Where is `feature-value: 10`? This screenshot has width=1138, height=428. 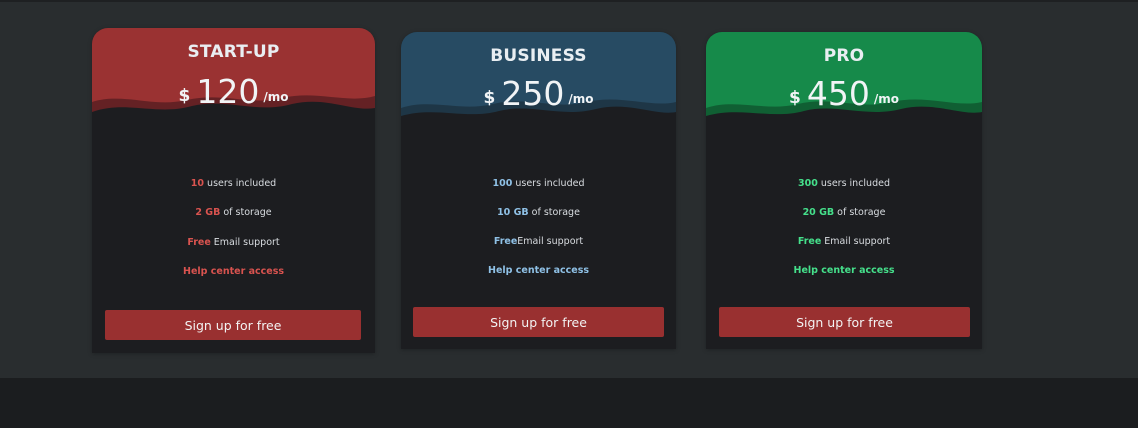 feature-value: 10 is located at coordinates (197, 183).